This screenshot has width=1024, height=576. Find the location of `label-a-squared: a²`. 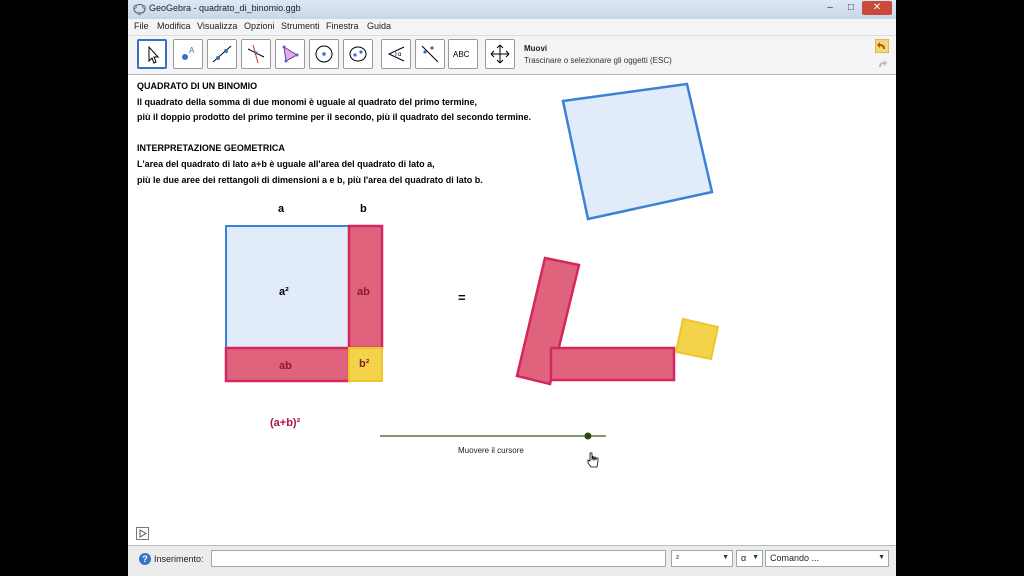

label-a-squared: a² is located at coordinates (284, 292).